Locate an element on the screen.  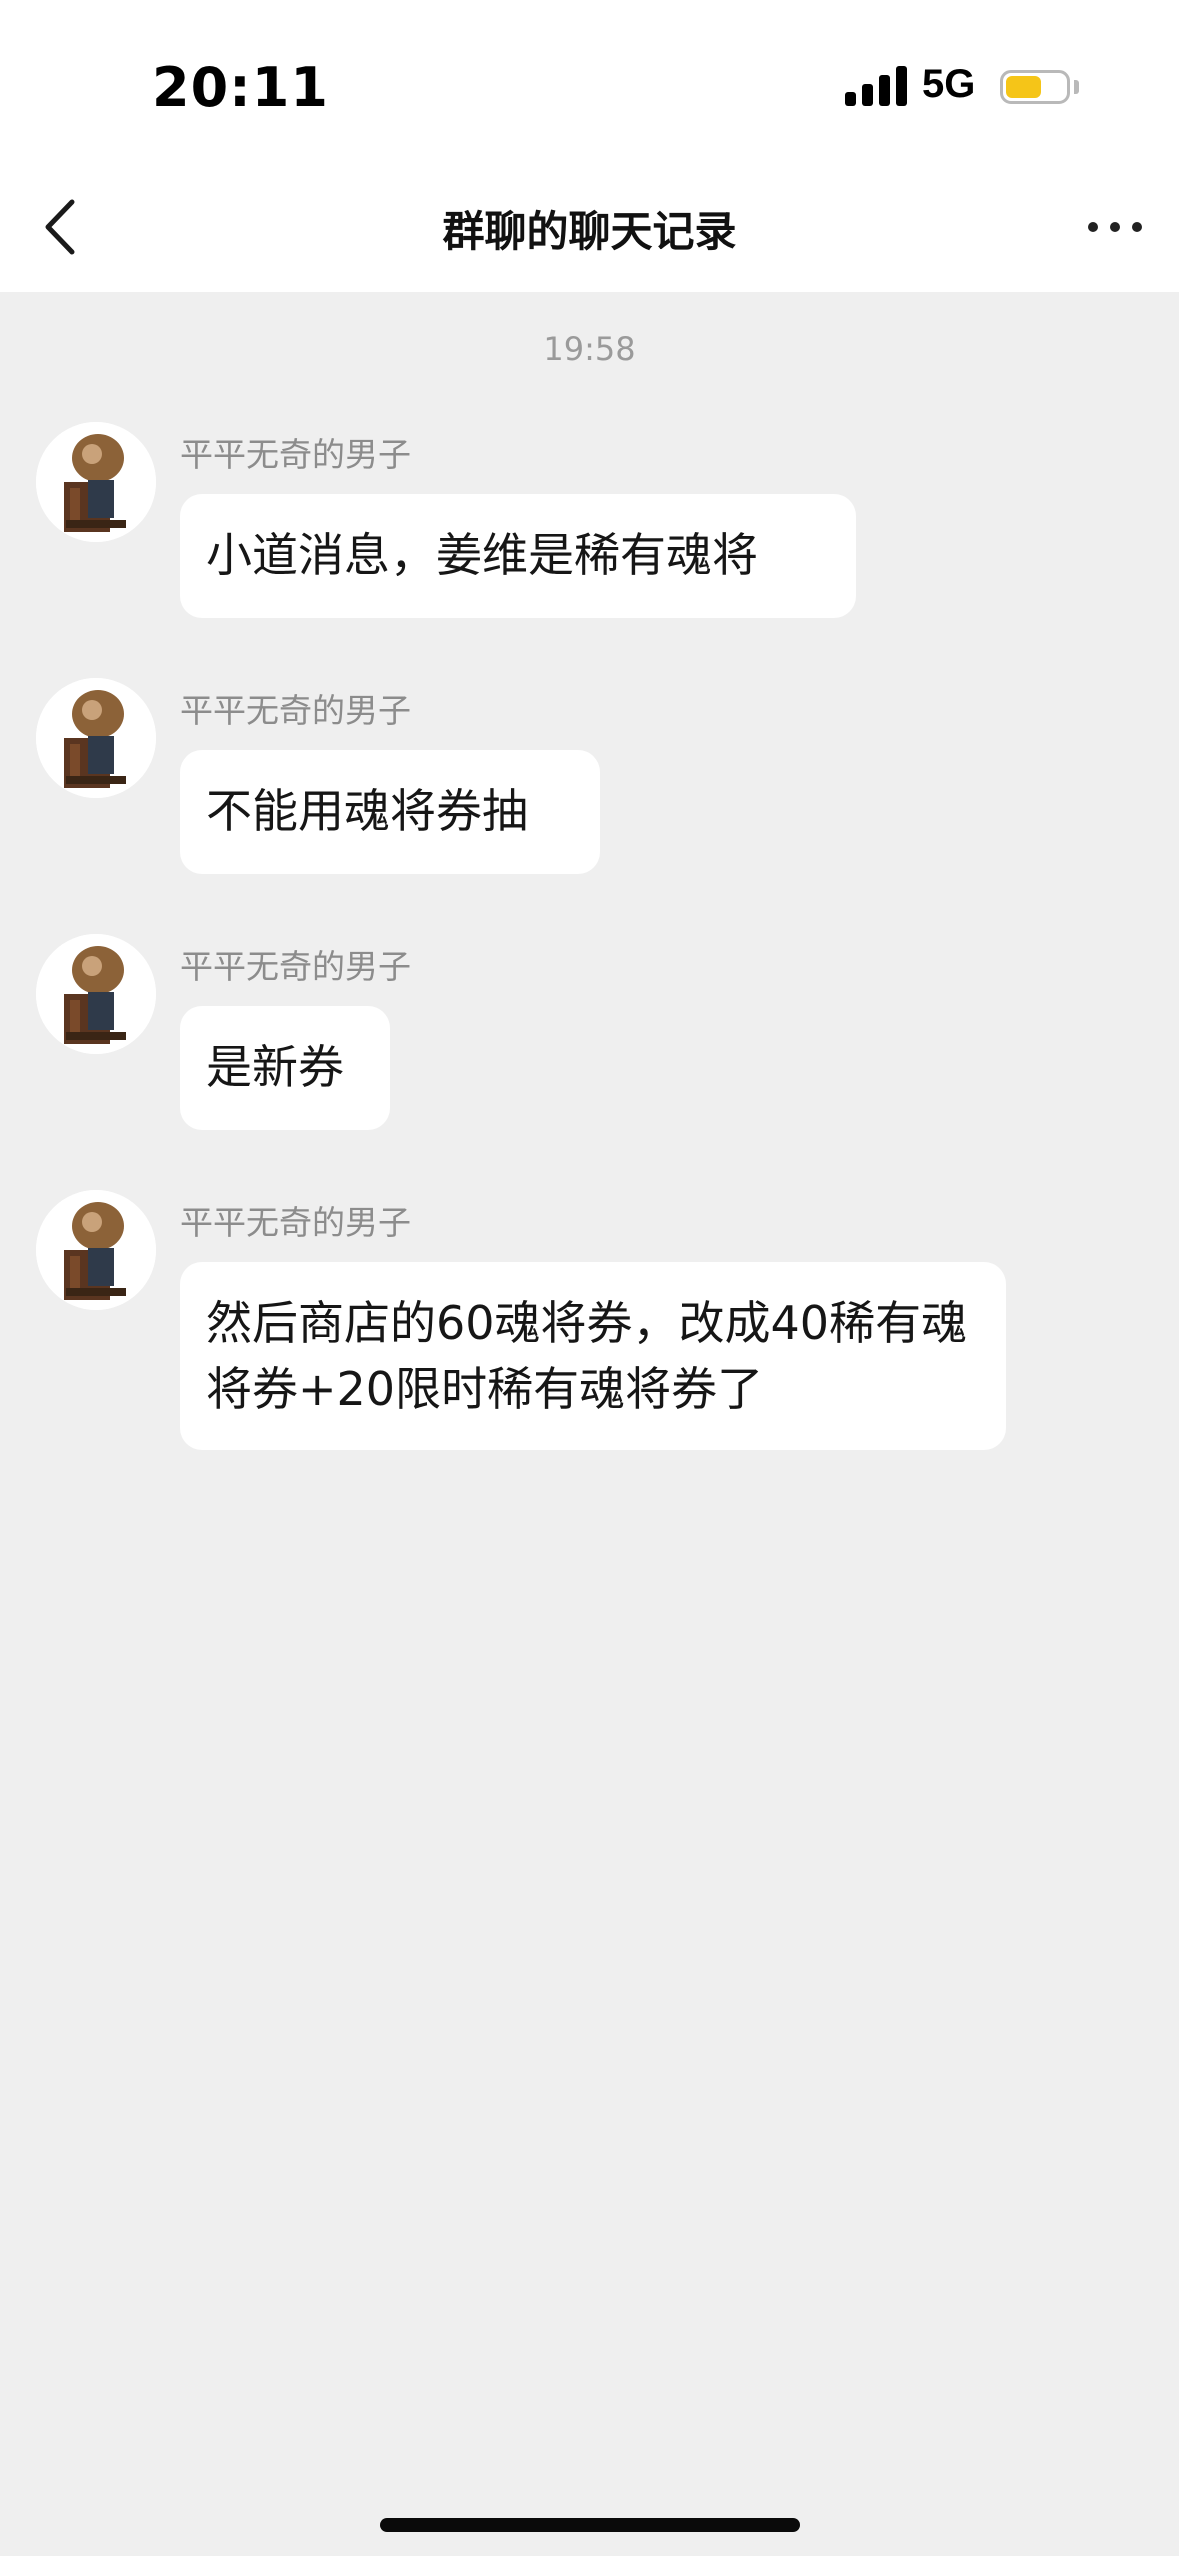
home-indicator is located at coordinates (590, 2525).